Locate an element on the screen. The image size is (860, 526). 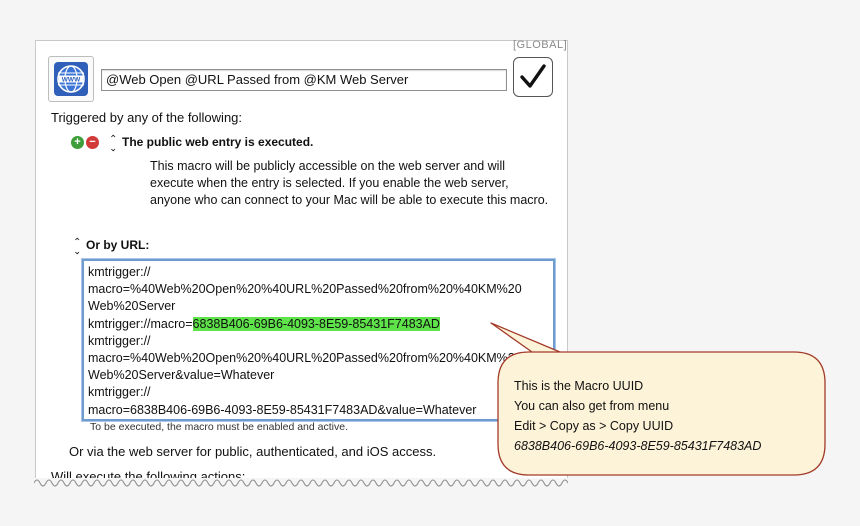
callout-line-2: You can also get from menu is located at coordinates (592, 406).